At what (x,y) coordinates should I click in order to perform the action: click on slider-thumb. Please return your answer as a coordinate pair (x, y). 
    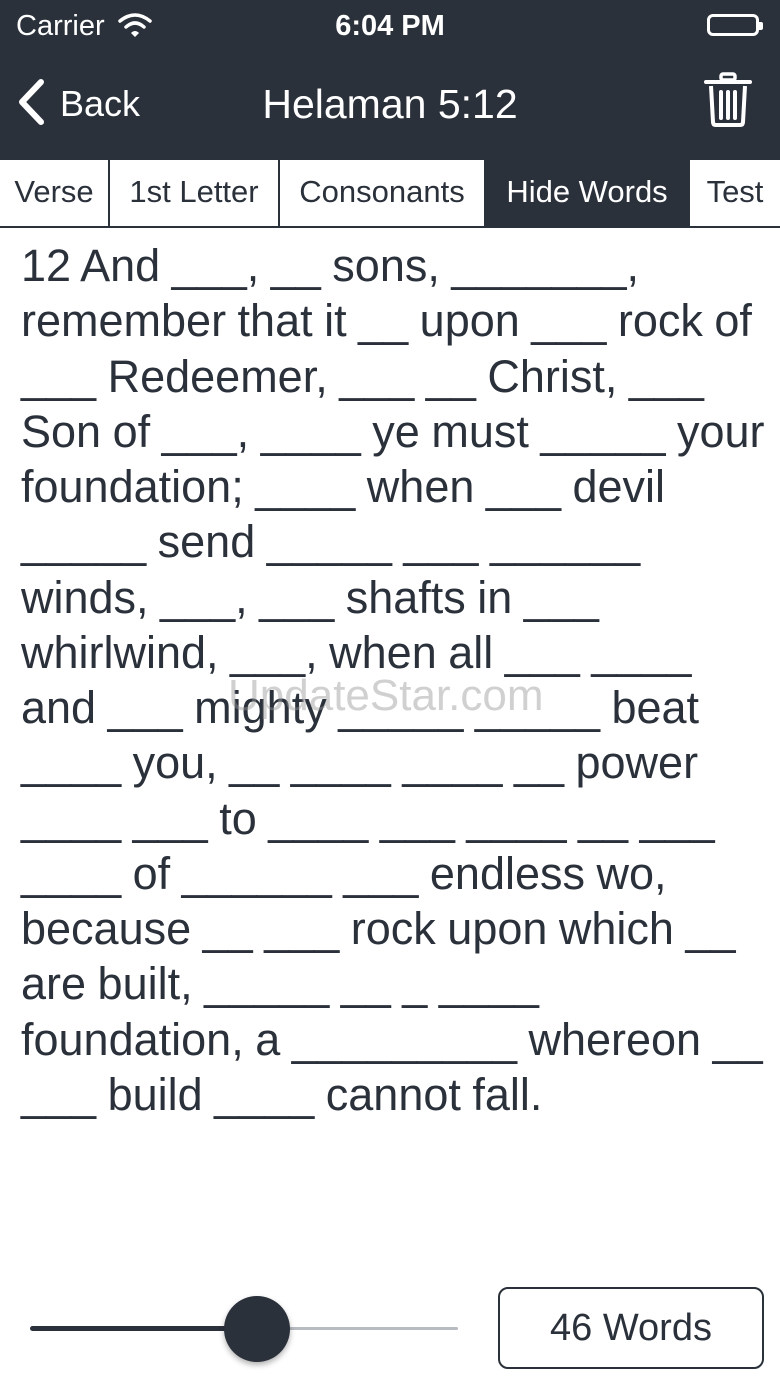
    Looking at the image, I should click on (257, 1329).